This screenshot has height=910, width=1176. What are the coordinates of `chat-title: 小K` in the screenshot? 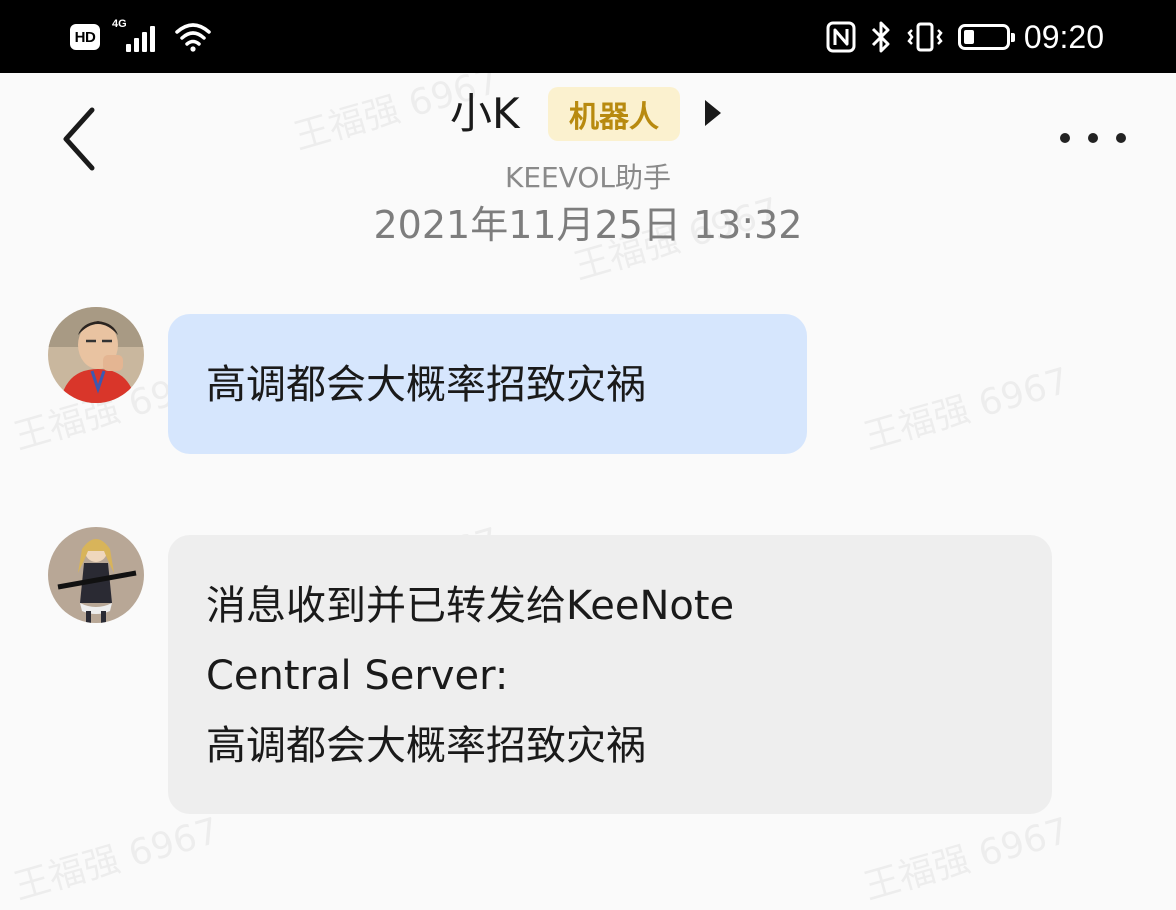 It's located at (485, 114).